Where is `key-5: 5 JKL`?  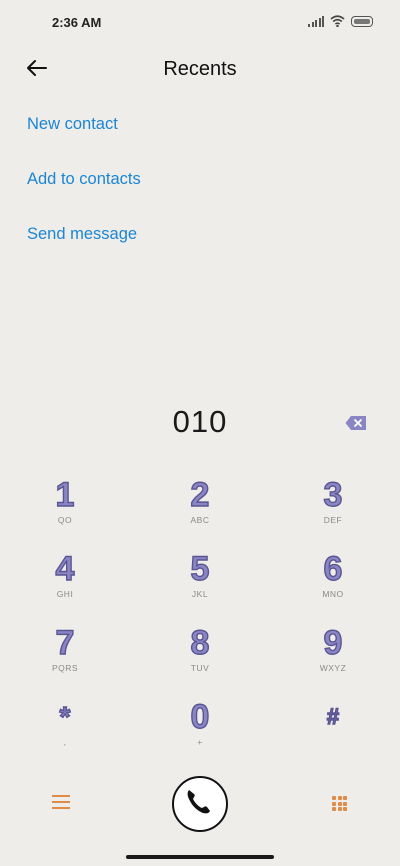 key-5: 5 JKL is located at coordinates (200, 581).